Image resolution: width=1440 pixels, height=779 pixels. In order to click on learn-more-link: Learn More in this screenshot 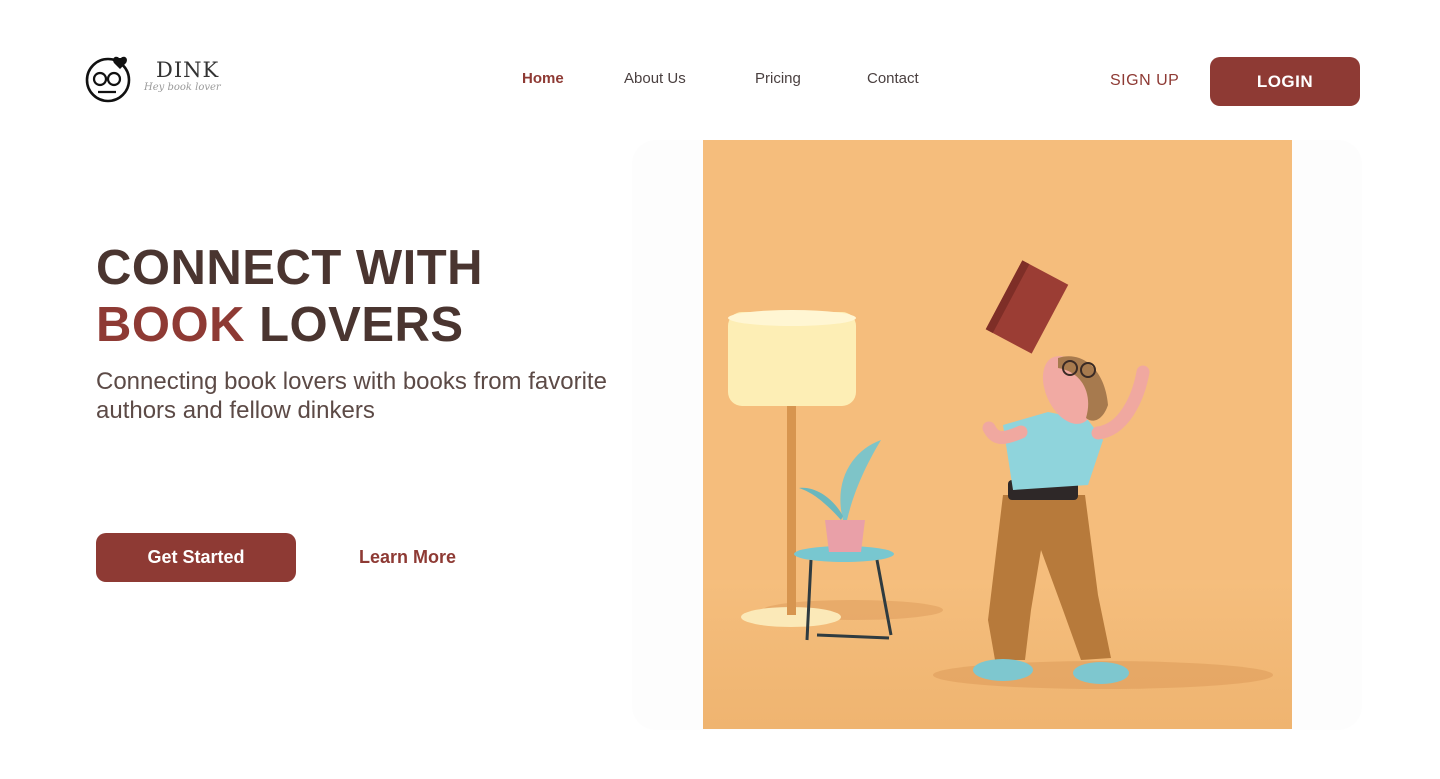, I will do `click(407, 557)`.